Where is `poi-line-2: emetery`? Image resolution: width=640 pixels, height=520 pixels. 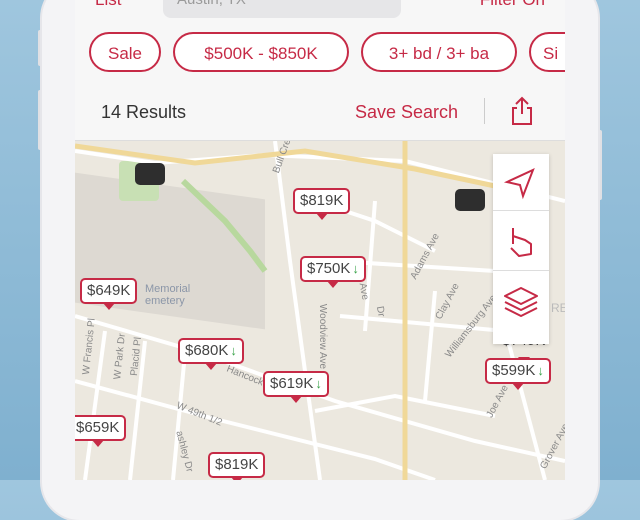
poi-line-2: emetery is located at coordinates (165, 301).